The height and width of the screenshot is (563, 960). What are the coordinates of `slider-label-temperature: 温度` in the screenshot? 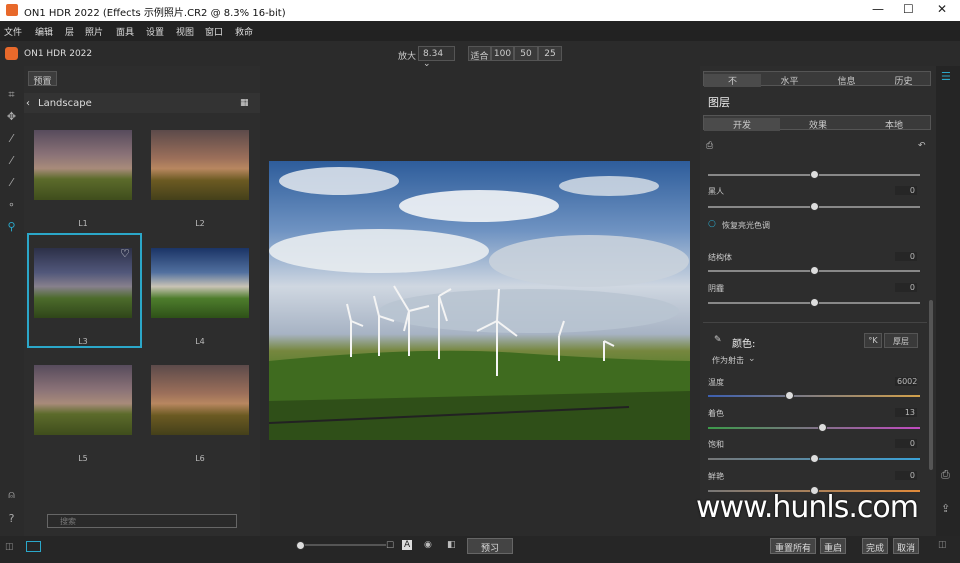 It's located at (716, 382).